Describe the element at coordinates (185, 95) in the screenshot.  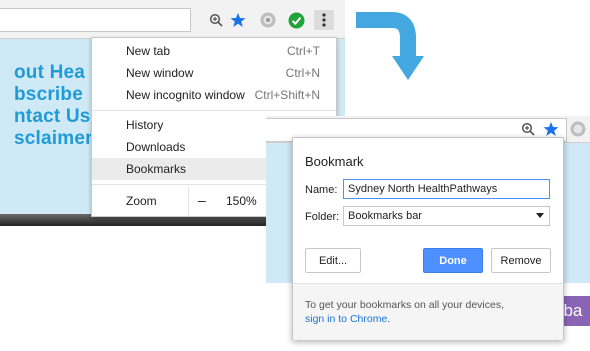
I see `menu-item-label: New incognito window` at that location.